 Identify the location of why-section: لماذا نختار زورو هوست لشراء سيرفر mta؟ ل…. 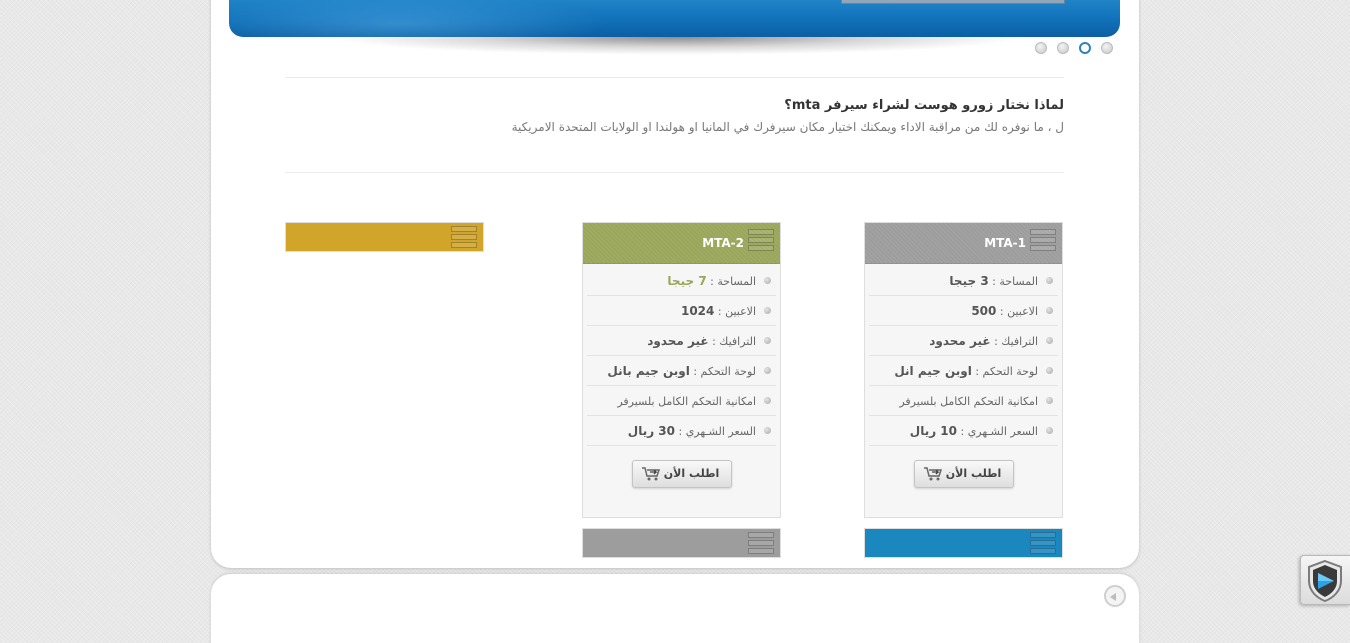
(674, 116).